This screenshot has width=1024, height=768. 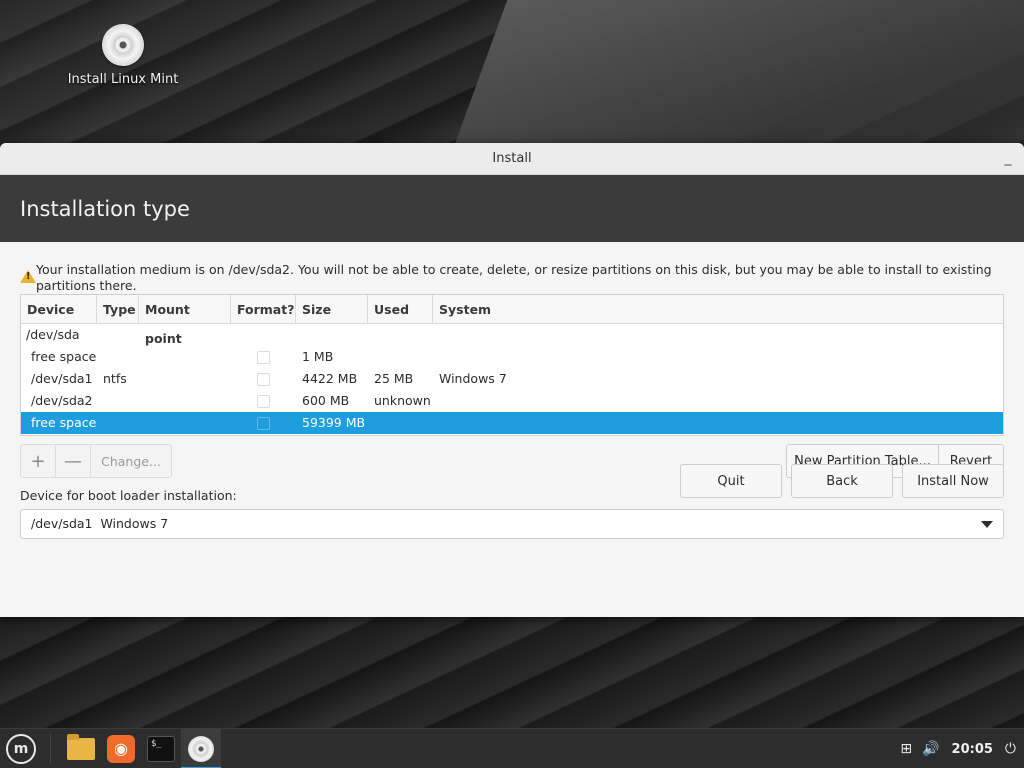 I want to click on cell-size: 59399 MB, so click(x=334, y=422).